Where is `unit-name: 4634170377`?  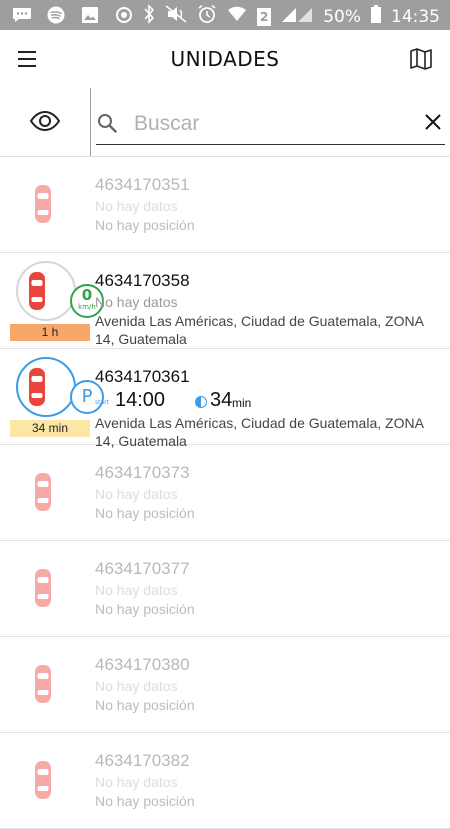 unit-name: 4634170377 is located at coordinates (142, 568).